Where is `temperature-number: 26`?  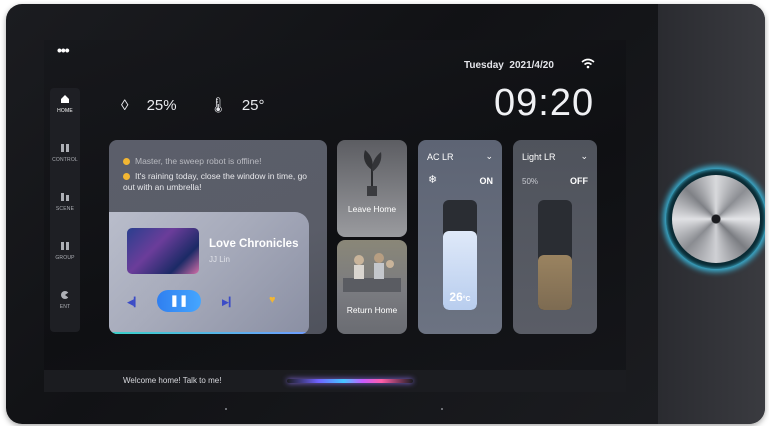
temperature-number: 26 is located at coordinates (456, 297).